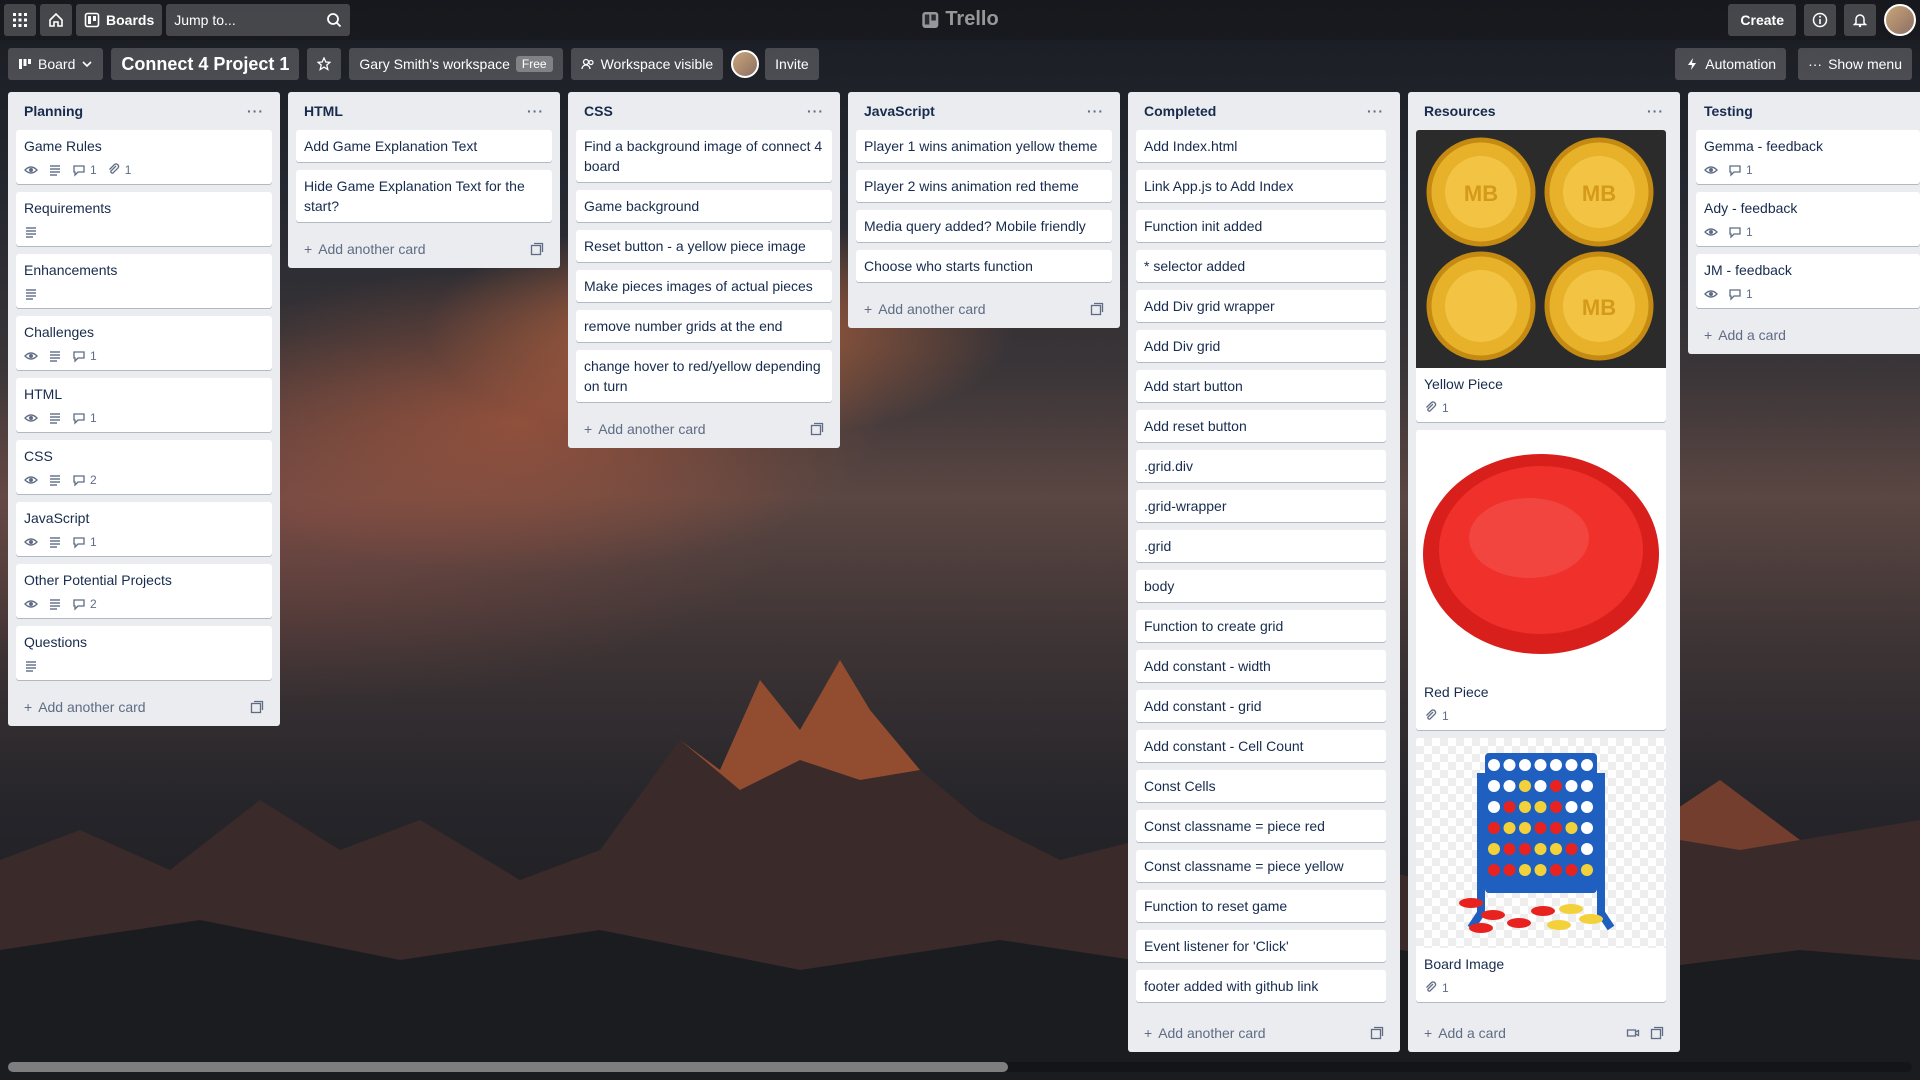 This screenshot has height=1080, width=1920. I want to click on automation-button: Automation, so click(1731, 64).